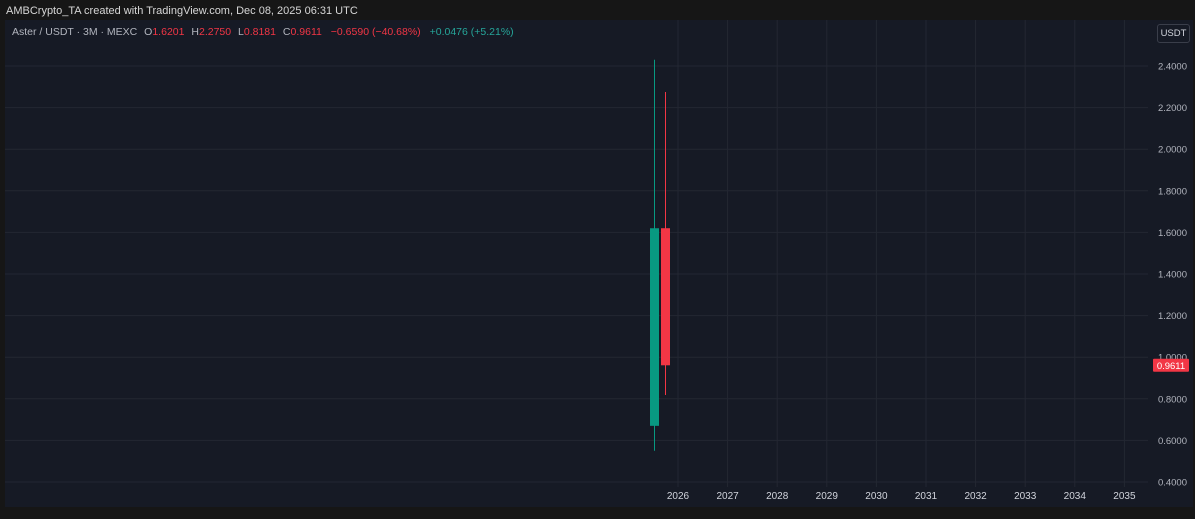 The height and width of the screenshot is (519, 1195). I want to click on x-tick-label: 2031, so click(926, 496).